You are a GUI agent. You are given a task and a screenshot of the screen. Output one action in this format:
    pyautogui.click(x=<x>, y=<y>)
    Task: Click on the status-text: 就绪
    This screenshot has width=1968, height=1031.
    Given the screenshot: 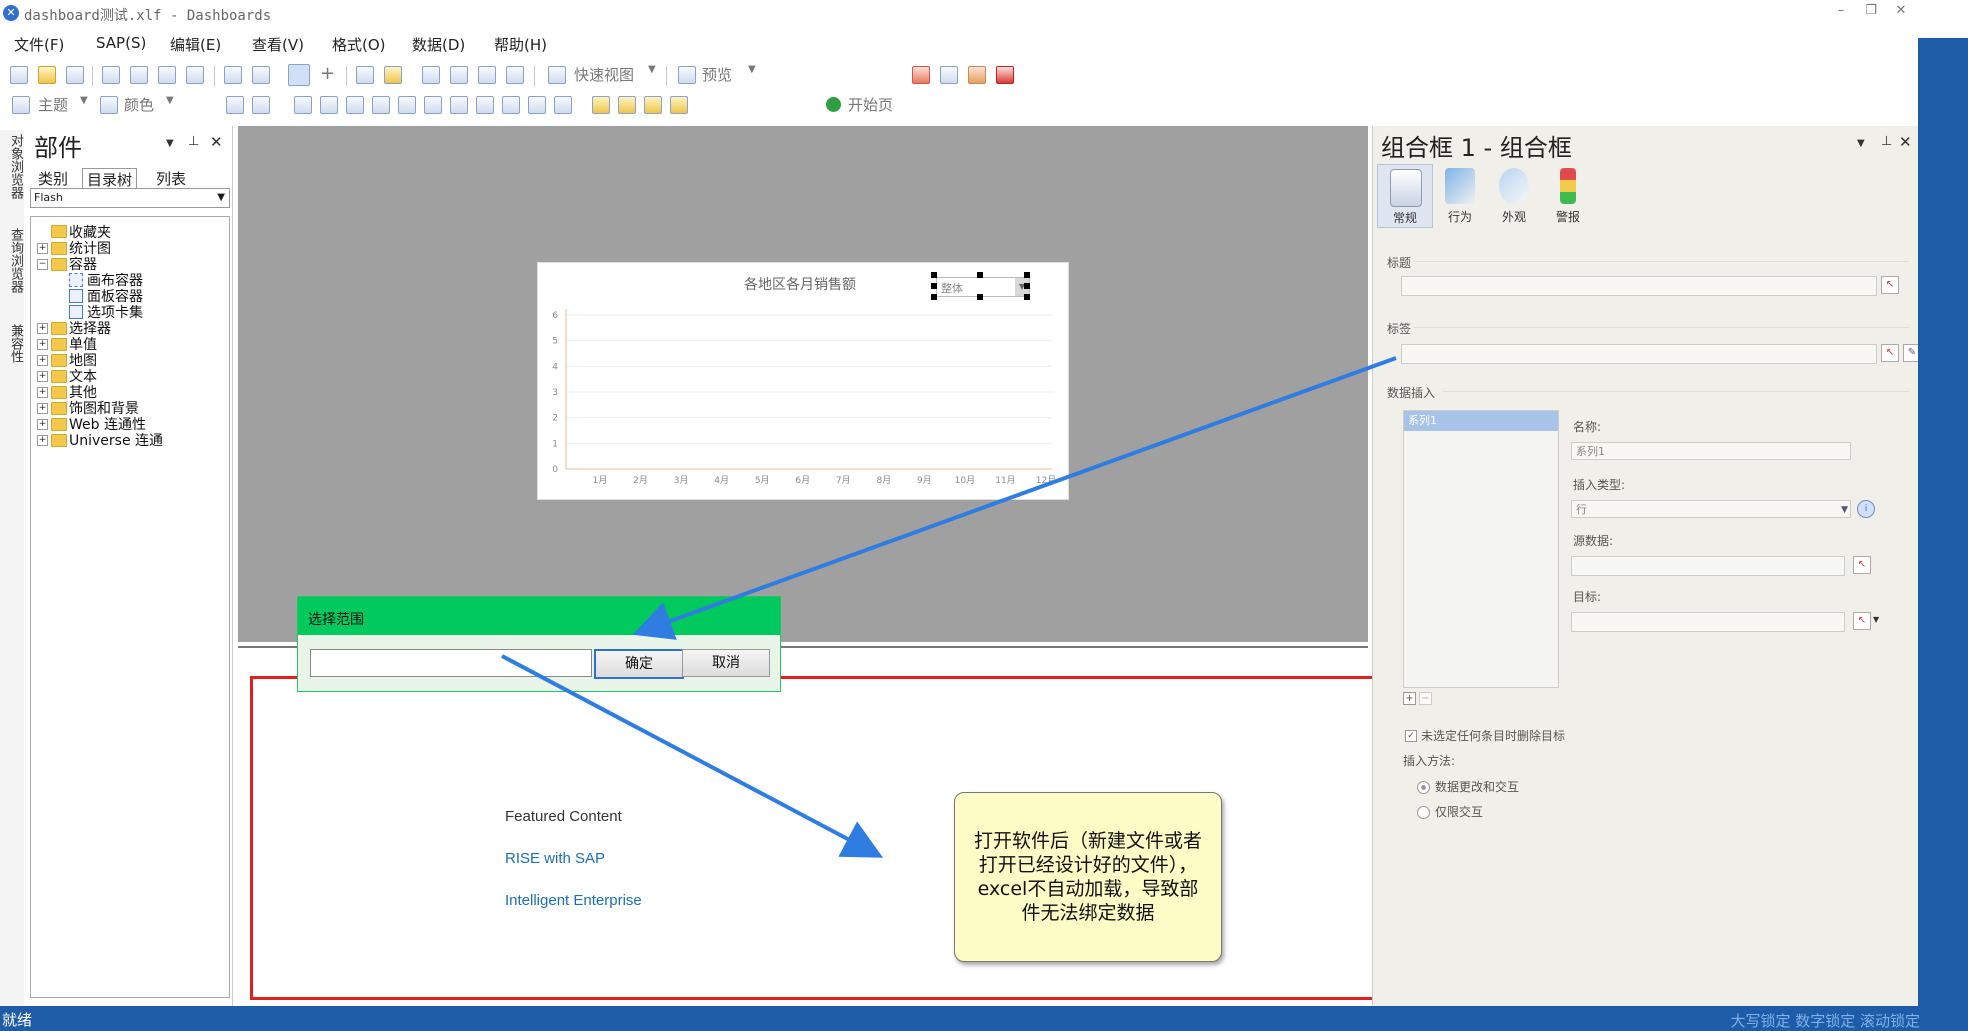 What is the action you would take?
    pyautogui.click(x=17, y=1020)
    